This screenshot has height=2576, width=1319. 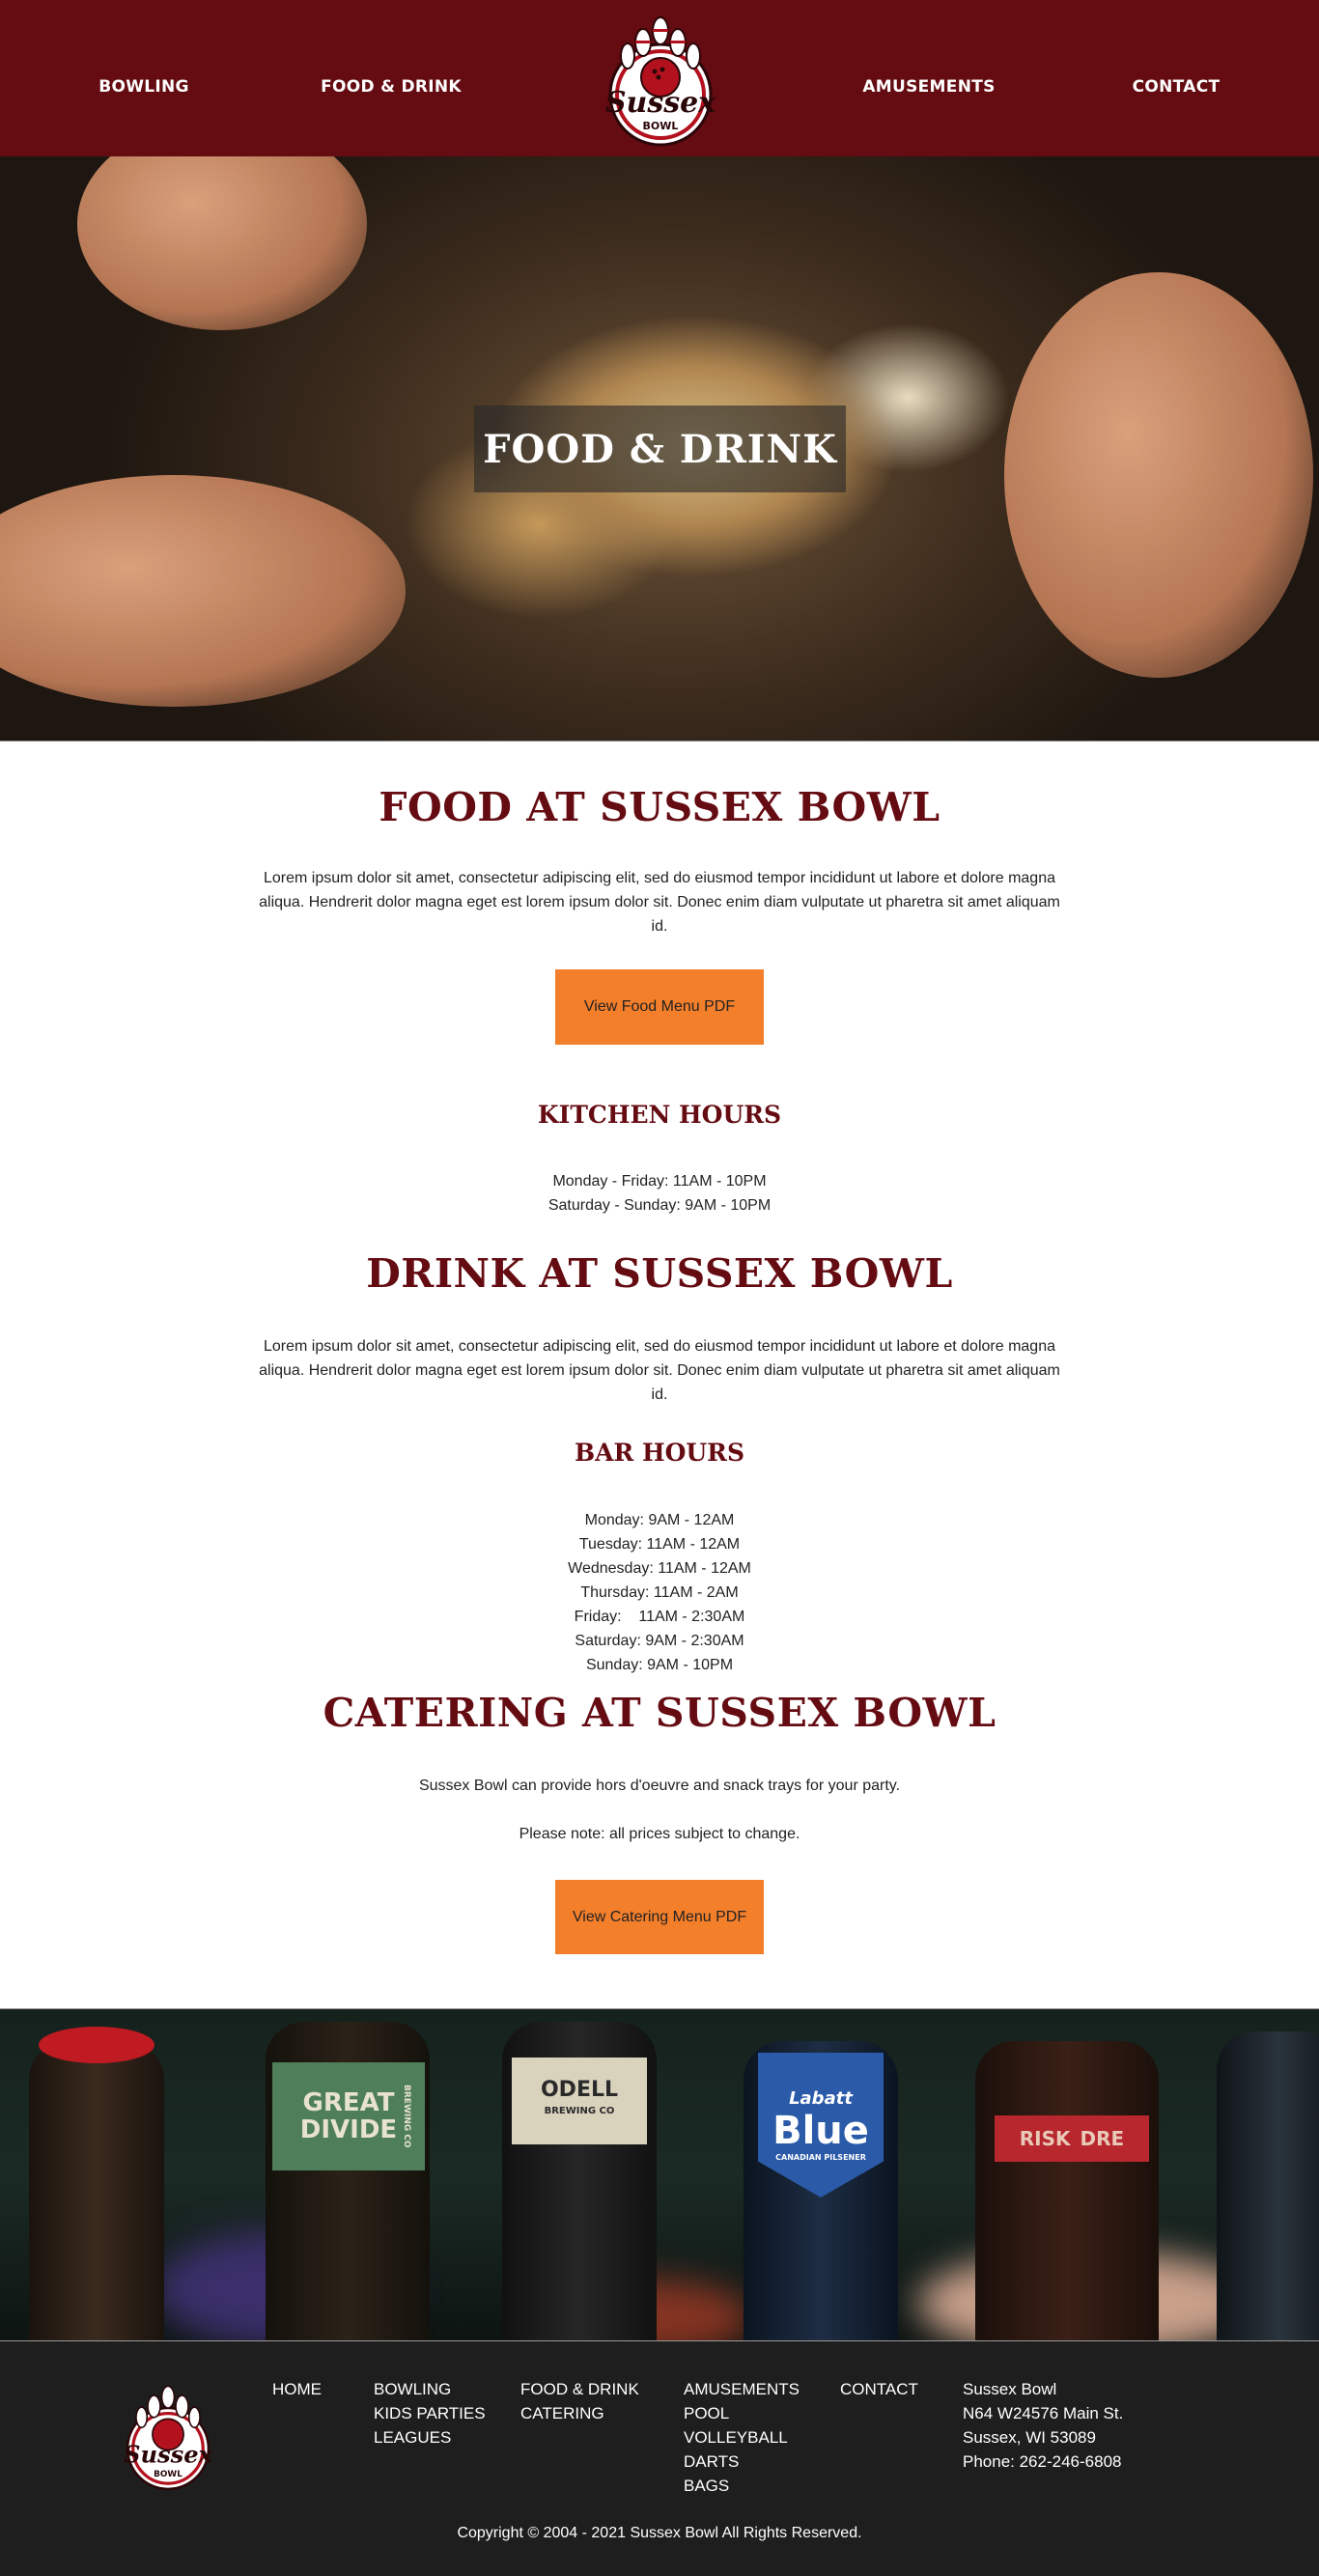 I want to click on bar-hours-line: Thursday: 11AM - 2AM, so click(x=659, y=1593).